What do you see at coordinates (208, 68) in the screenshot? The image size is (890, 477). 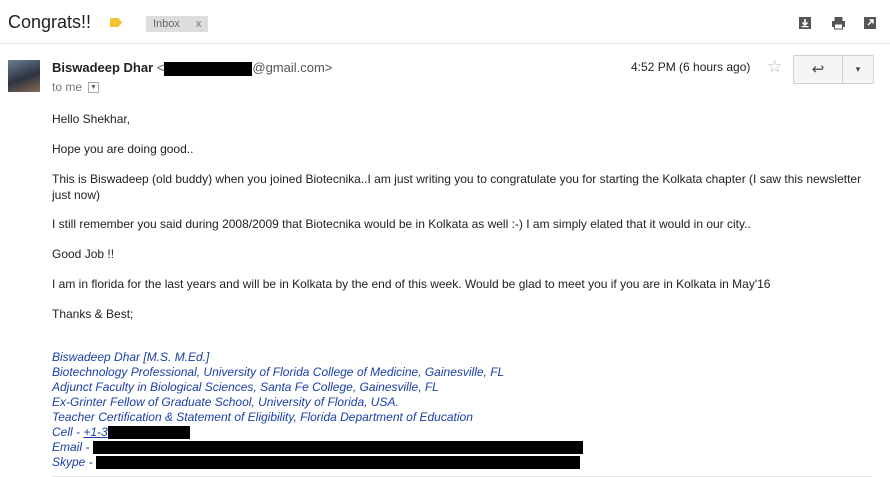 I see `redacted-email` at bounding box center [208, 68].